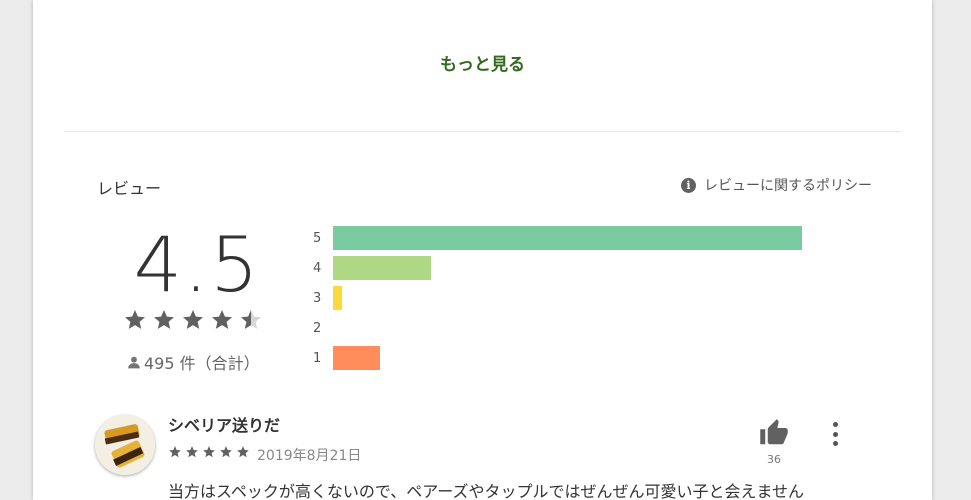 The width and height of the screenshot is (971, 500). Describe the element at coordinates (224, 425) in the screenshot. I see `reviewer-name: シベリア送りだ` at that location.